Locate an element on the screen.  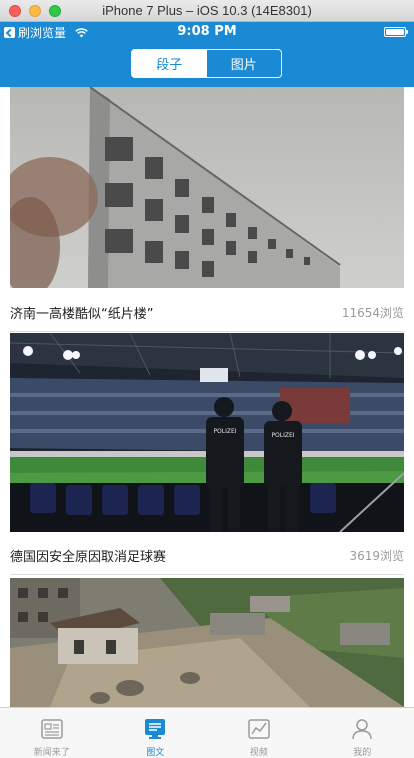
window-title: iPhone 7 Plus – iOS 10.3 (14E8301) is located at coordinates (207, 10).